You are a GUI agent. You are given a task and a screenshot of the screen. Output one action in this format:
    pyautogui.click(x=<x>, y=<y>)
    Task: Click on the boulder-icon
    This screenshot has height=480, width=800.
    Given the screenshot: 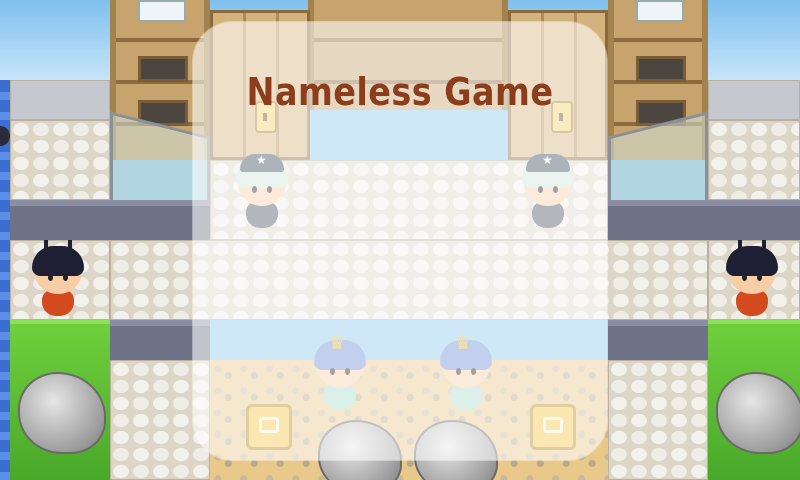 What is the action you would take?
    pyautogui.click(x=758, y=413)
    